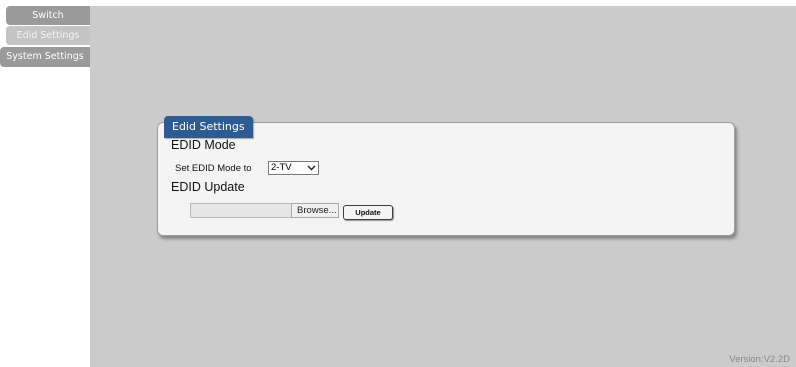 The image size is (796, 367). I want to click on edid-update-heading: EDID Update, so click(208, 187).